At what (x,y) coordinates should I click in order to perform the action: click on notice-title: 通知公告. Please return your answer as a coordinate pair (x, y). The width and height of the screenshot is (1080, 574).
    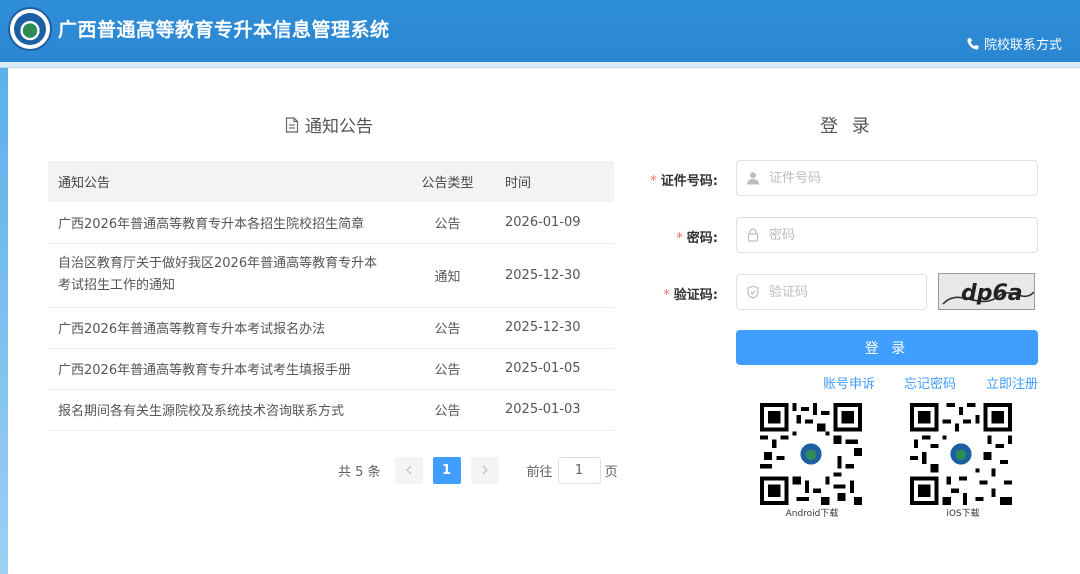
    Looking at the image, I should click on (329, 124).